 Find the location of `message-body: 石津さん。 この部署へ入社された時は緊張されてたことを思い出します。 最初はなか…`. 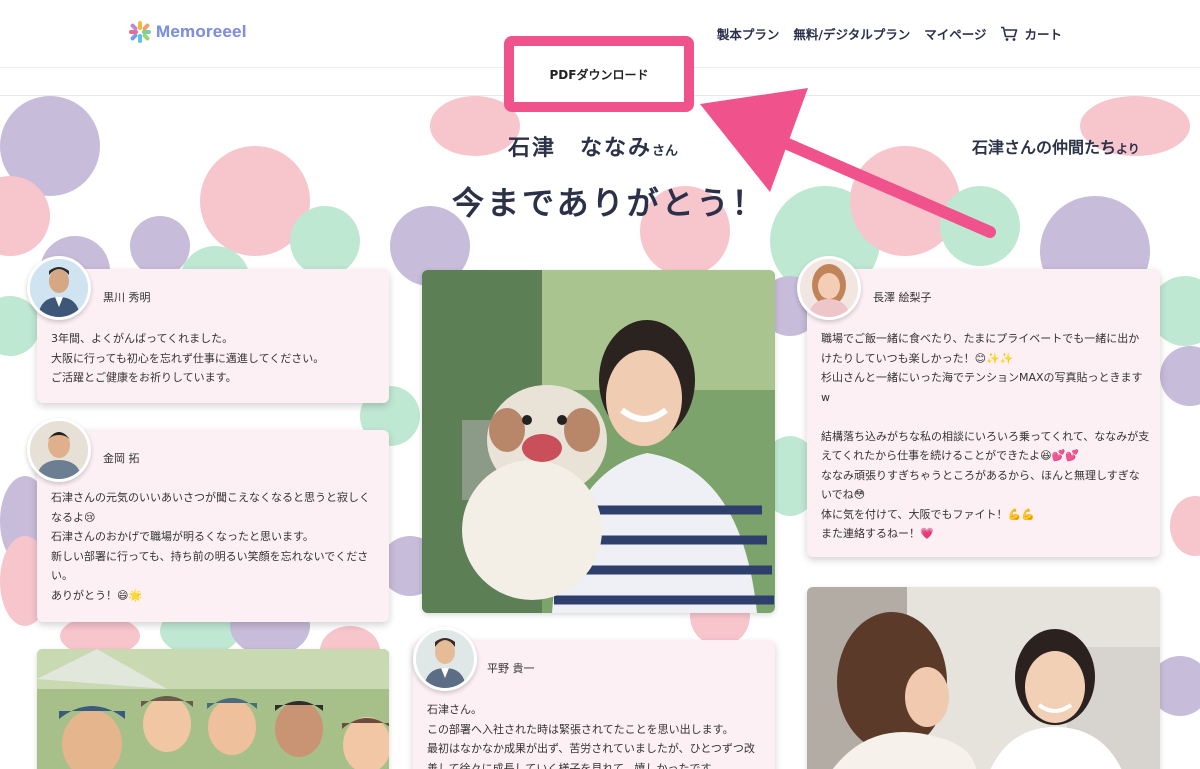

message-body: 石津さん。 この部署へ入社された時は緊張されてたことを思い出します。 最初はなか… is located at coordinates (591, 736).